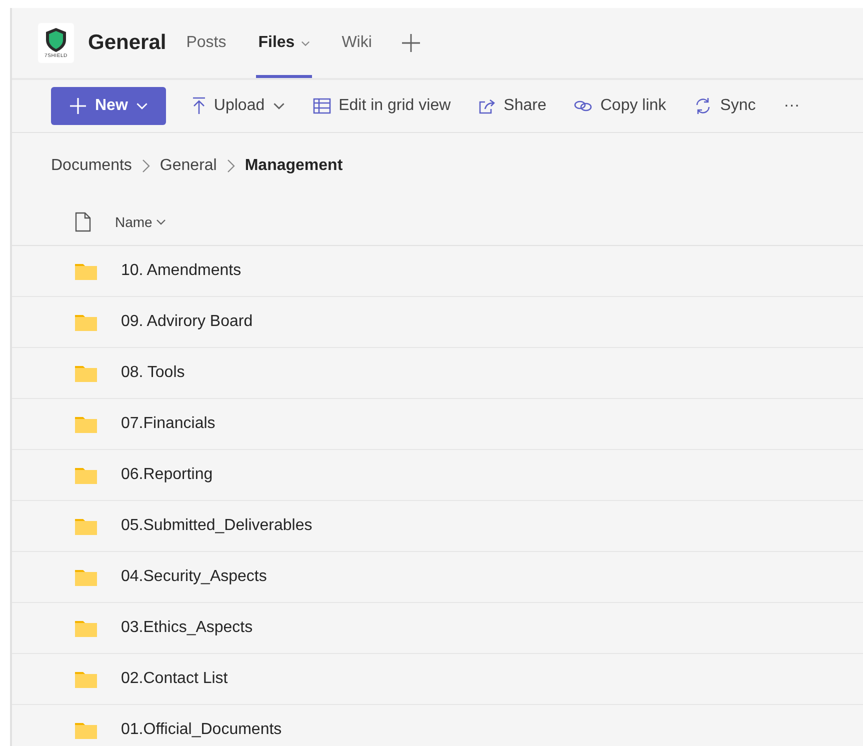  I want to click on toolbar-button: Share, so click(512, 106).